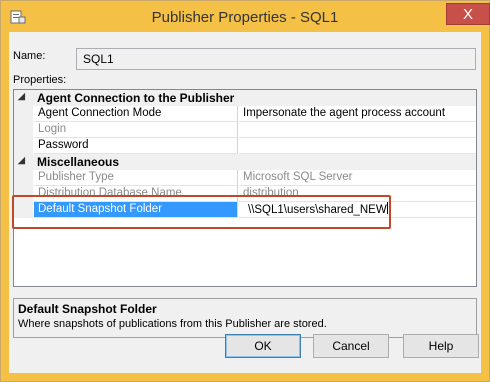 Image resolution: width=490 pixels, height=382 pixels. What do you see at coordinates (136, 114) in the screenshot?
I see `property-name: Agent Connection Mode` at bounding box center [136, 114].